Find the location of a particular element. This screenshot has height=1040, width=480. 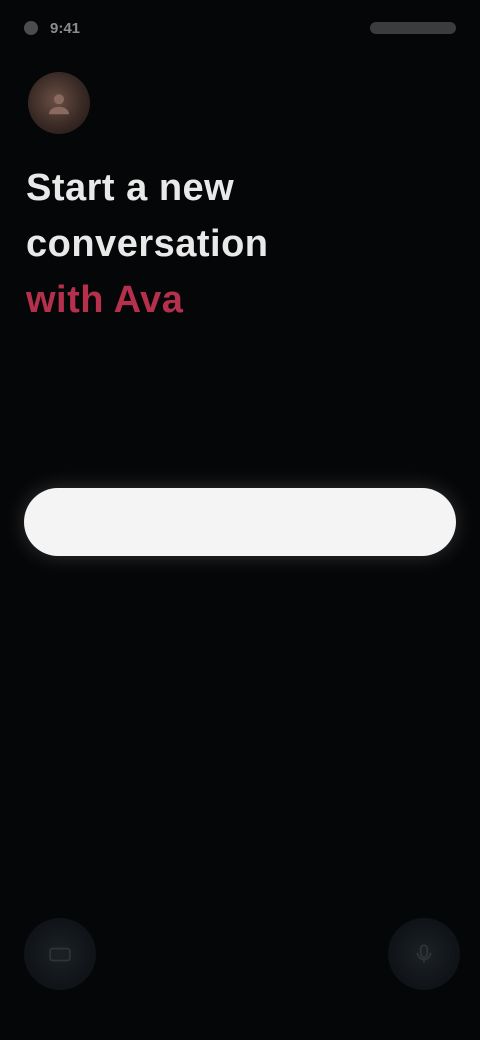

status-indicator-icon is located at coordinates (31, 28).